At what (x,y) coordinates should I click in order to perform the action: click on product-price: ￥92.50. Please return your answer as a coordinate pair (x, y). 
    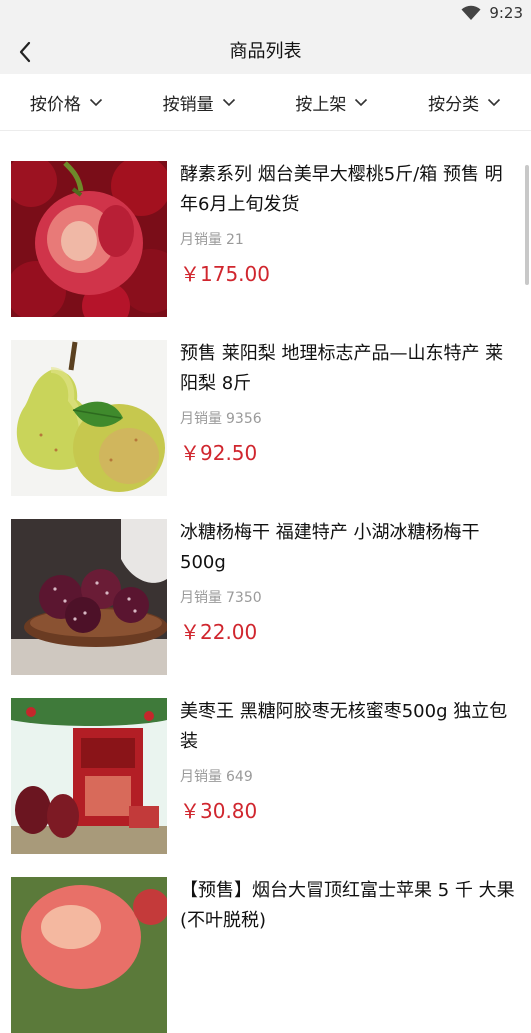
    Looking at the image, I should click on (219, 453).